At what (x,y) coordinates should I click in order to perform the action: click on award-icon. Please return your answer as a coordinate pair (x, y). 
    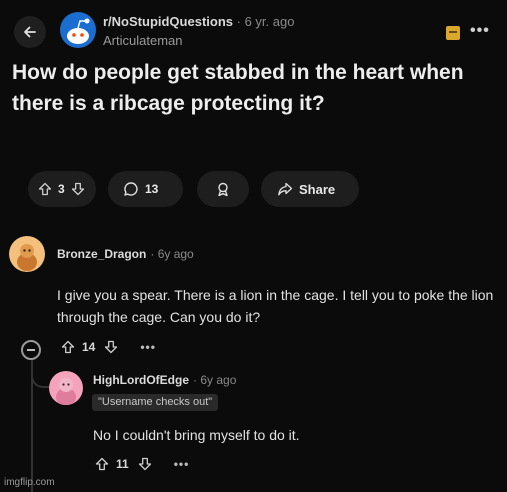
    Looking at the image, I should click on (223, 189).